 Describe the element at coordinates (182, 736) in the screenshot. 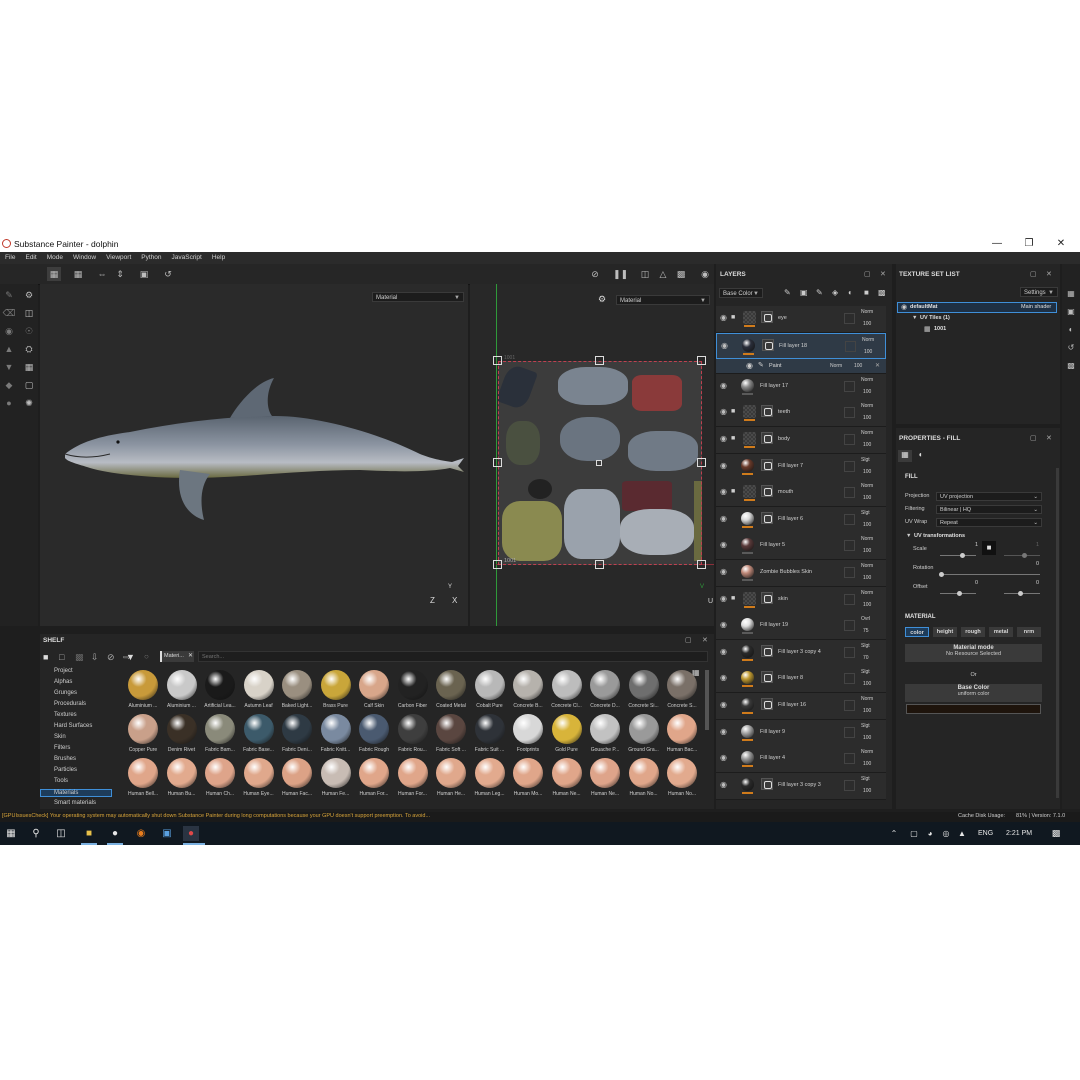

I see `material-thumbnail: Denim Rivet` at that location.